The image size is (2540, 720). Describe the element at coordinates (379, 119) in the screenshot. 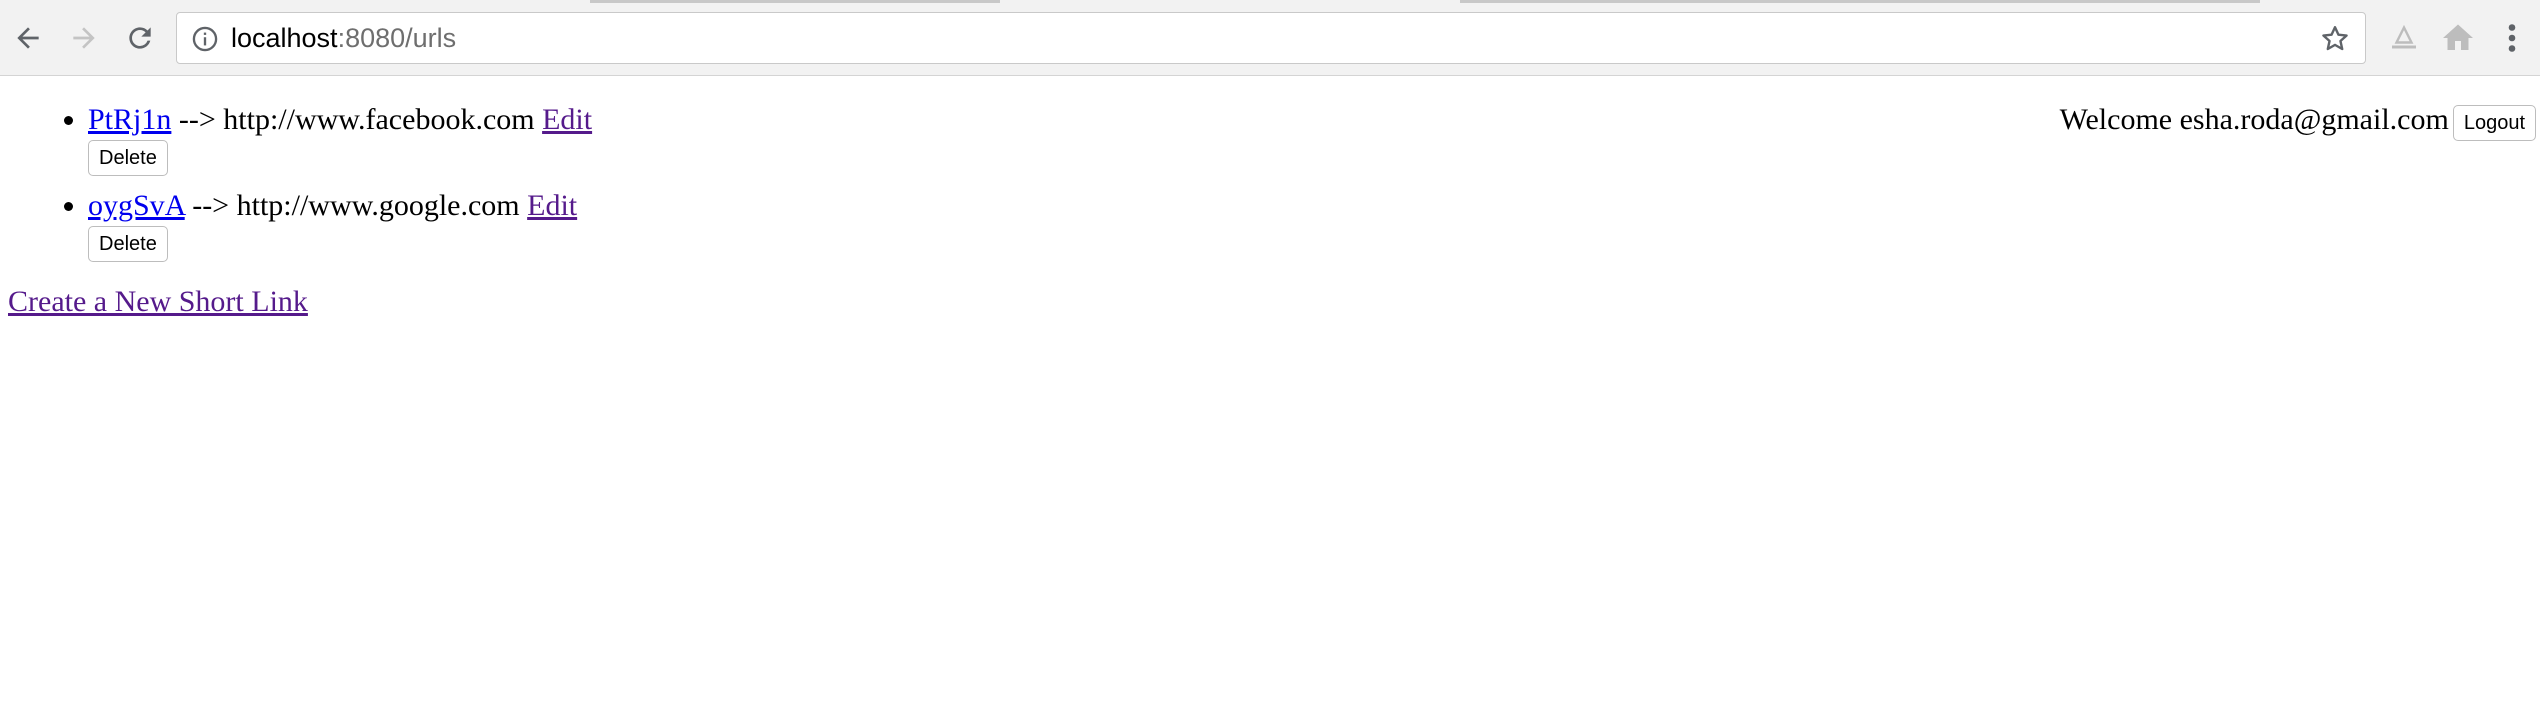

I see `long-url-text: http://www.facebook.com` at that location.